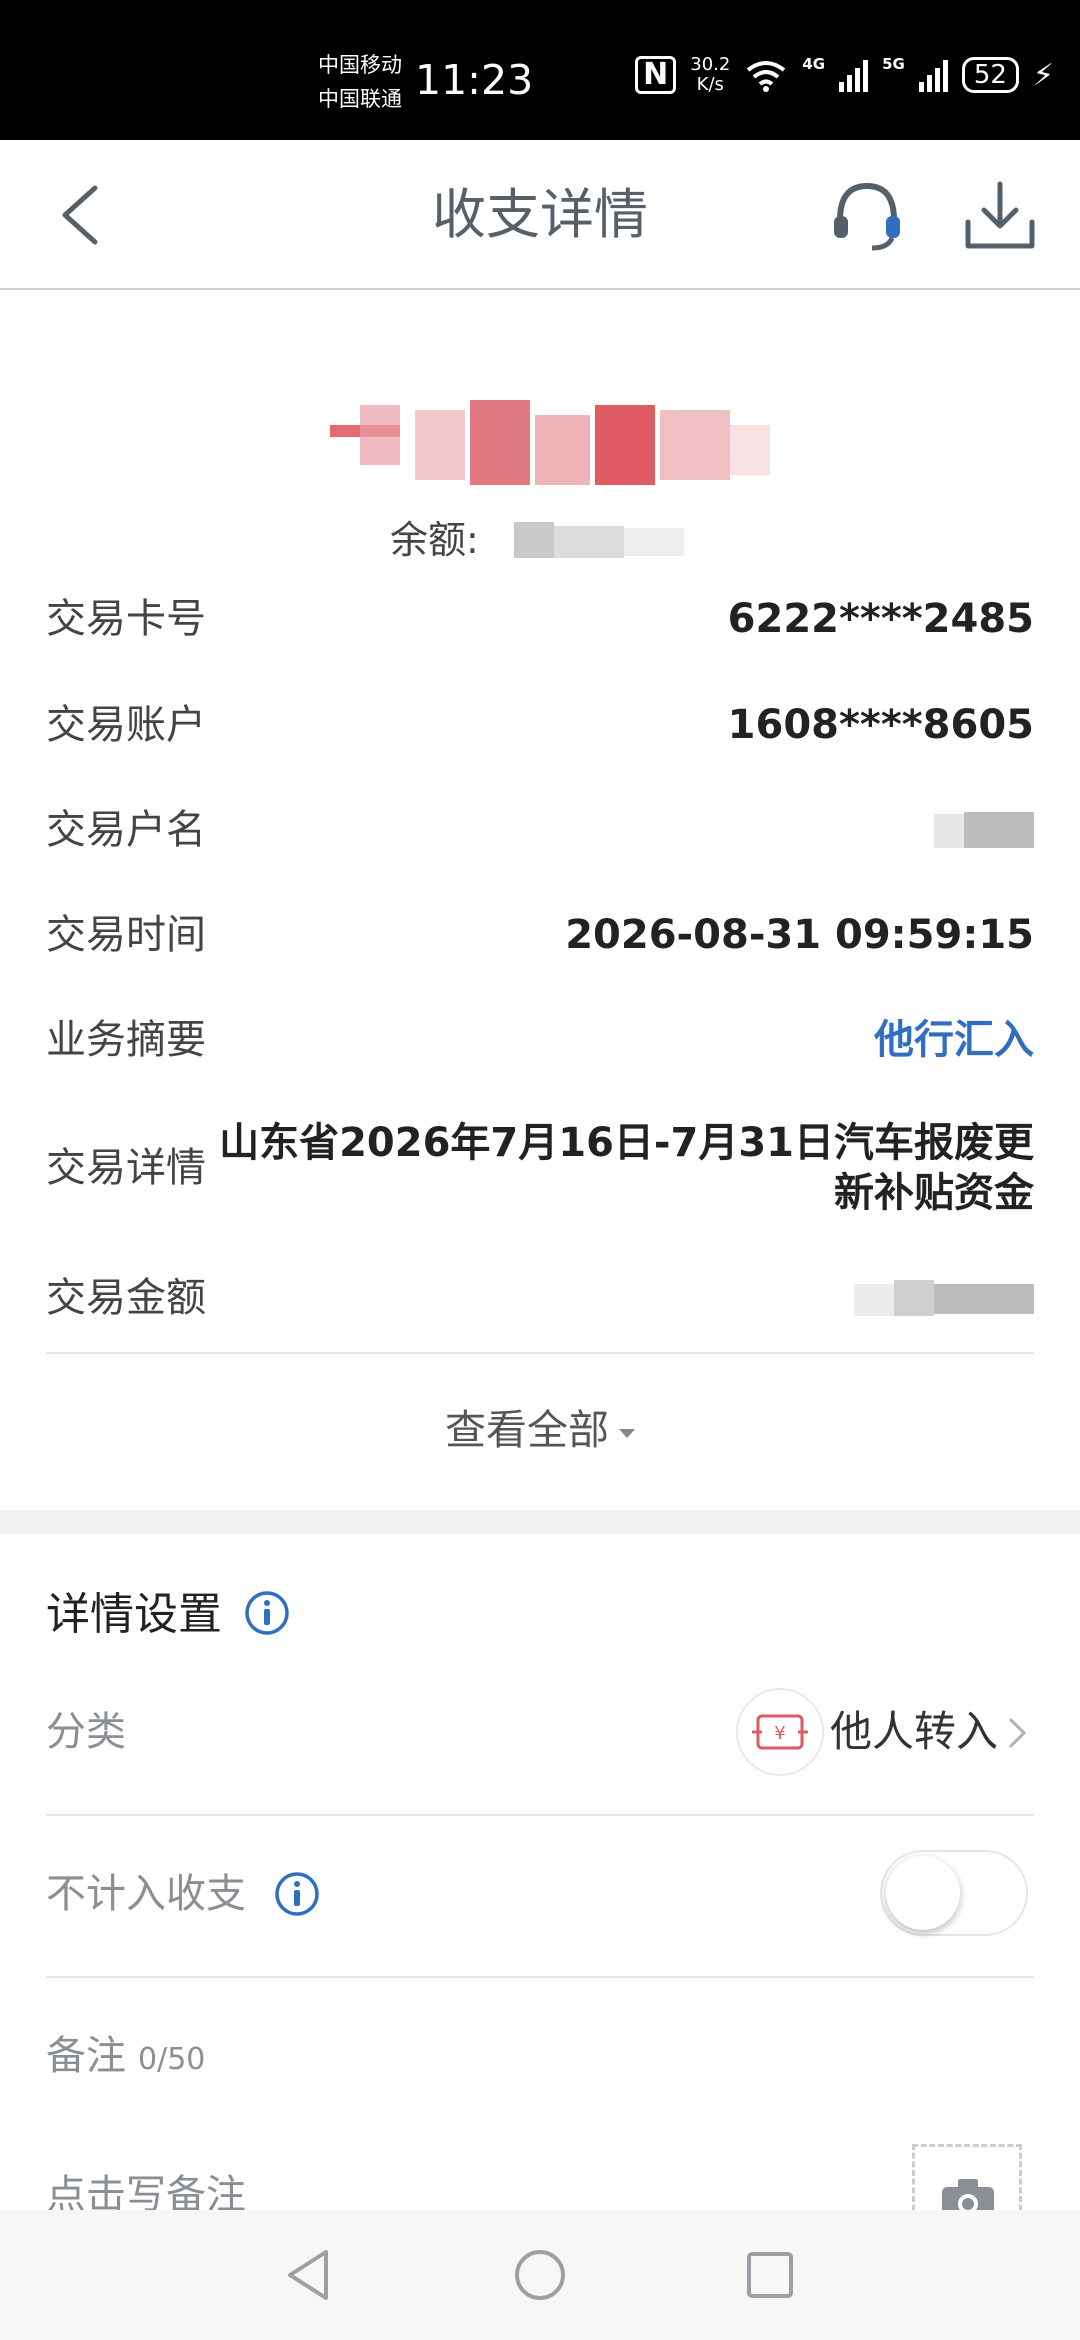  What do you see at coordinates (954, 1040) in the screenshot?
I see `summary-value: 他行汇入` at bounding box center [954, 1040].